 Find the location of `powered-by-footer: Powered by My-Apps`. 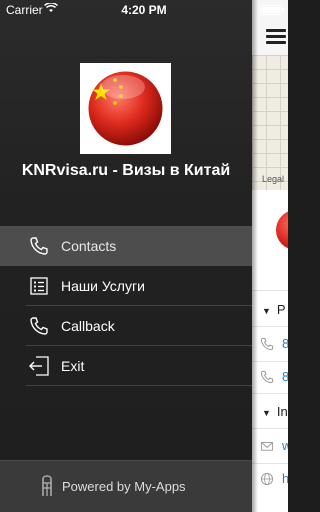

powered-by-footer: Powered by My-Apps is located at coordinates (126, 486).